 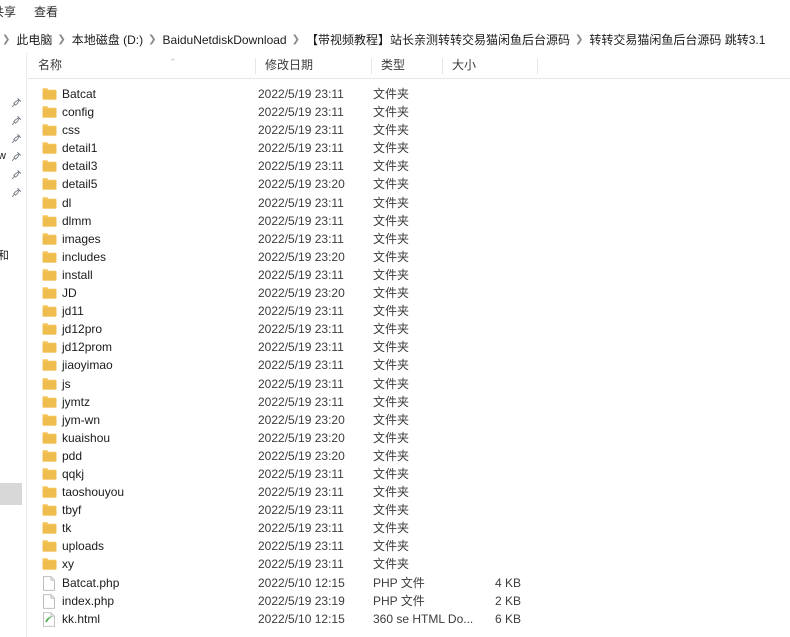 What do you see at coordinates (409, 311) in the screenshot?
I see `table-row: jd11 2022/5/19 23:11 文件夹` at bounding box center [409, 311].